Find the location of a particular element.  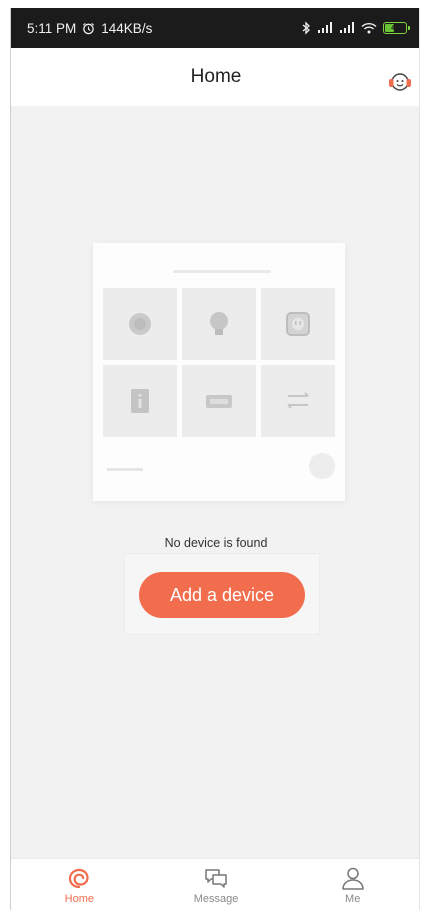

tab-home: Home is located at coordinates (79, 884).